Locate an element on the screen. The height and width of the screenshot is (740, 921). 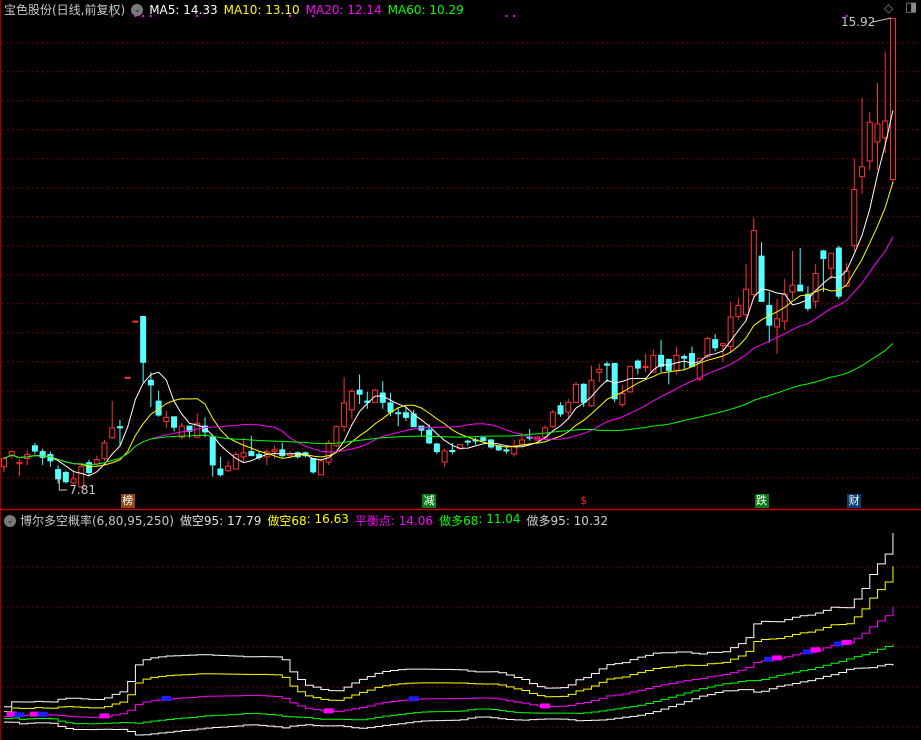
balance-value: 平衡点: 14.06 is located at coordinates (394, 520).